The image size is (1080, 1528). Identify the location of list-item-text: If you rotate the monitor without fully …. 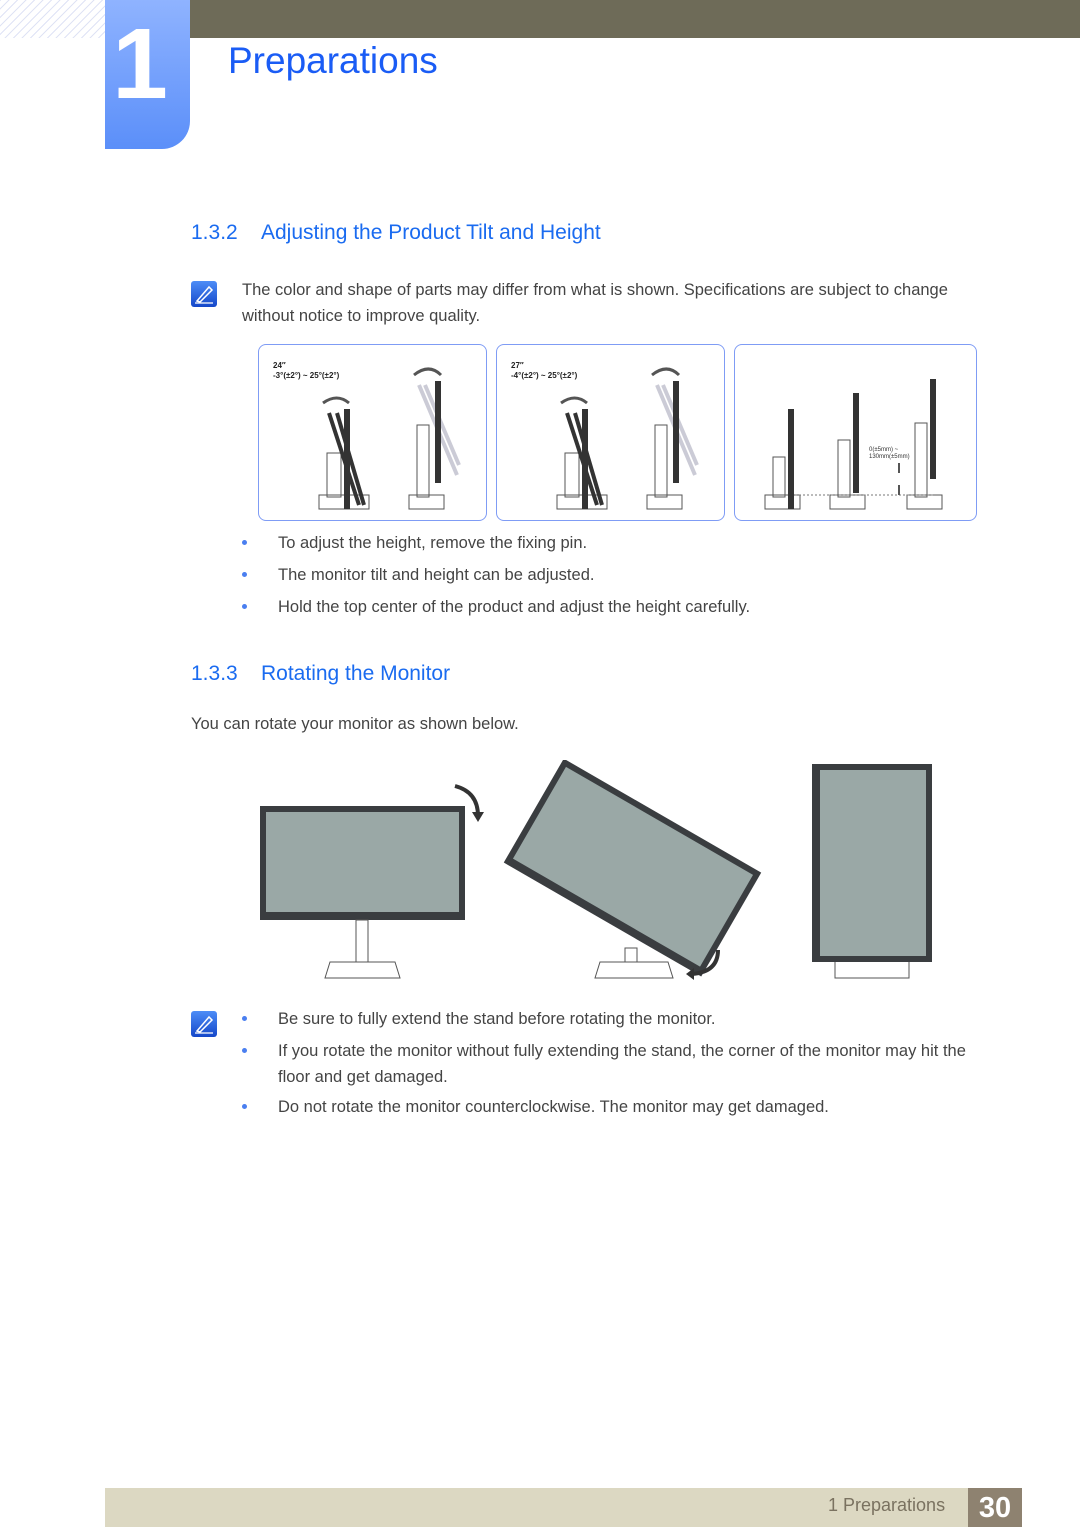
(622, 1064).